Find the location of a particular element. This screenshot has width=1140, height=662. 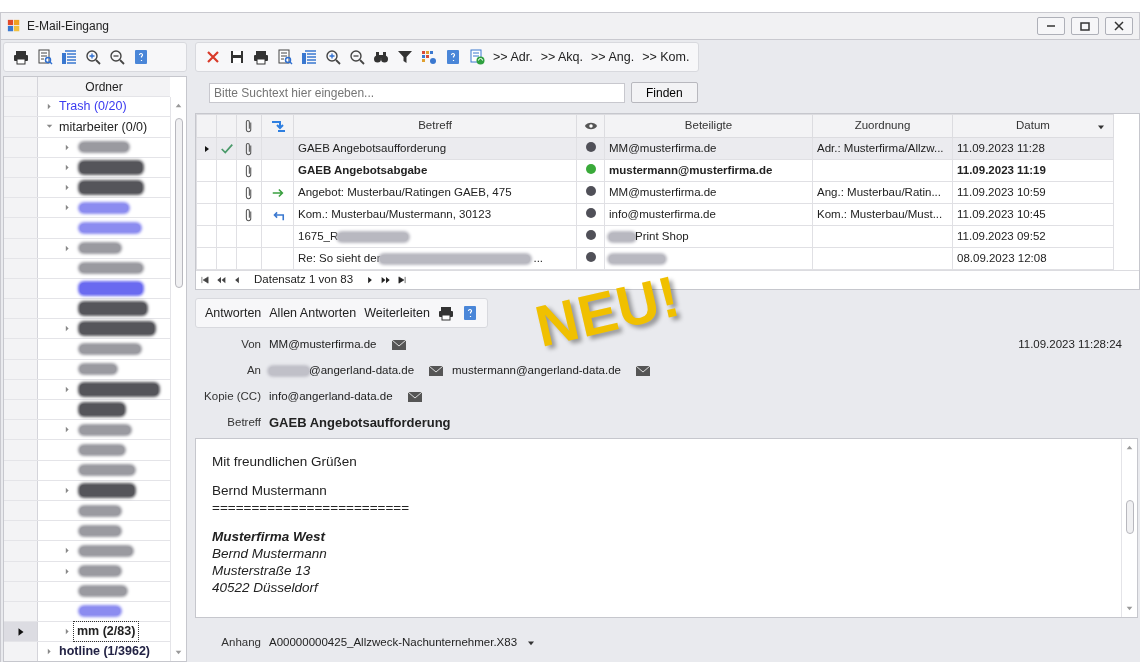

folder-item: mitarbeiter (0/0) is located at coordinates (103, 127).